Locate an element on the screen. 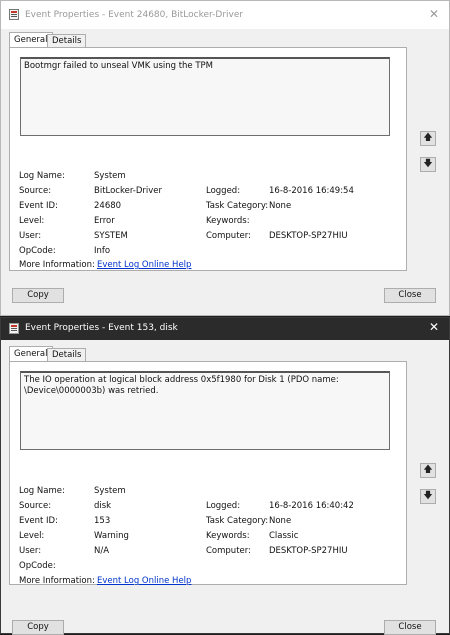  value-level: Error is located at coordinates (104, 221).